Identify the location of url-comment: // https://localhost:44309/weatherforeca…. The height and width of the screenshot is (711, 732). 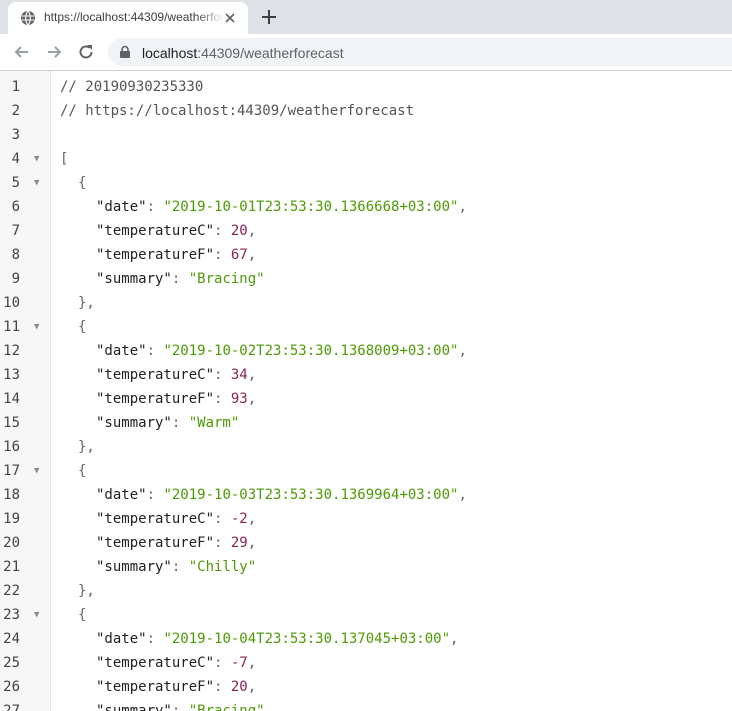
(237, 111).